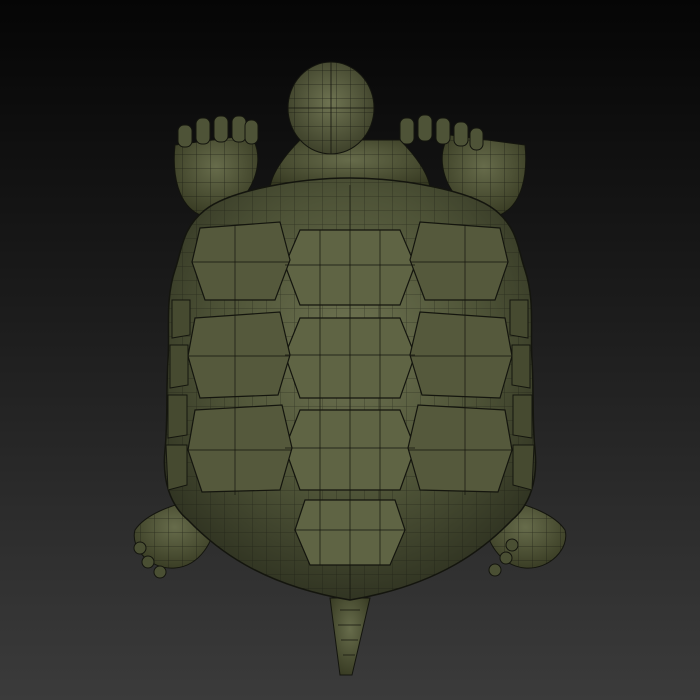 The height and width of the screenshot is (700, 700). I want to click on tail, so click(350, 636).